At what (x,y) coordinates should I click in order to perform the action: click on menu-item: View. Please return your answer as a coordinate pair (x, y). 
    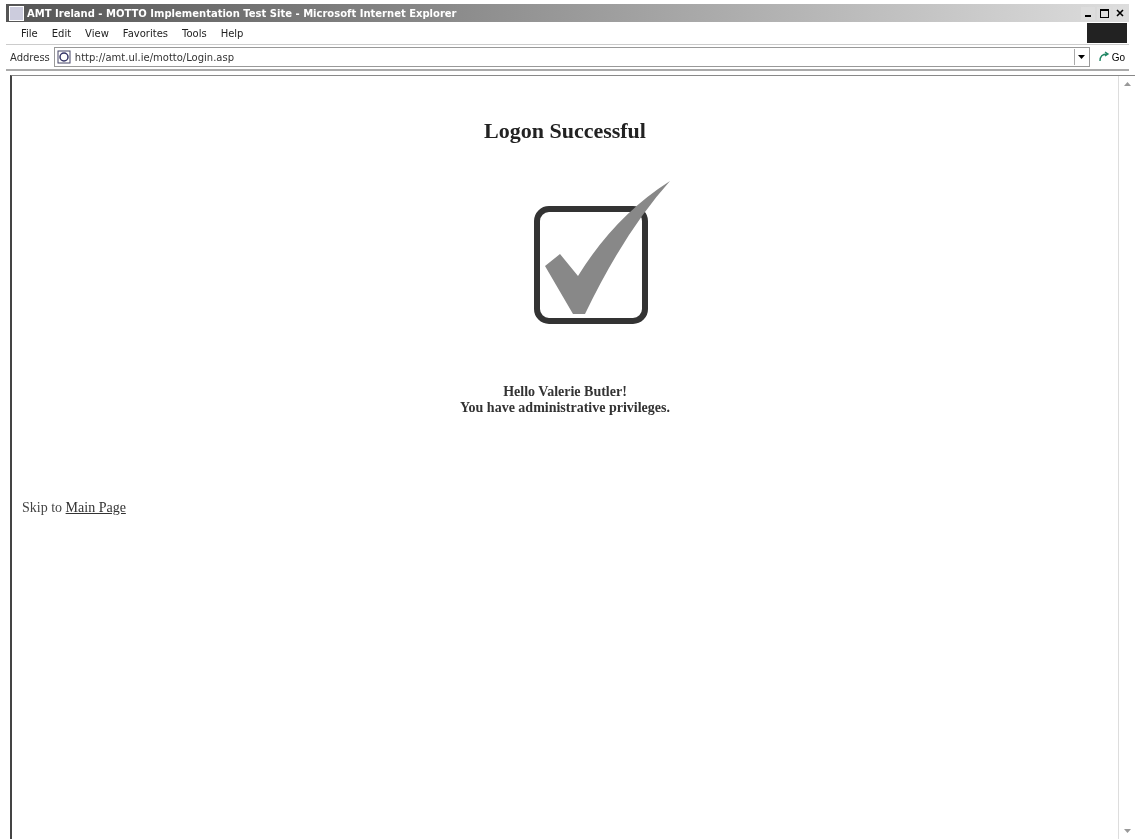
    Looking at the image, I should click on (97, 33).